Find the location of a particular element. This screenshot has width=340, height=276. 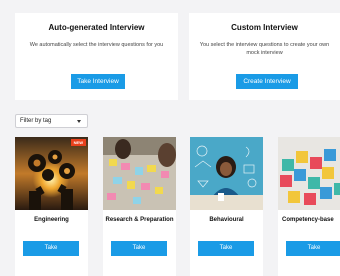

tile-label: Behavioural is located at coordinates (226, 220).